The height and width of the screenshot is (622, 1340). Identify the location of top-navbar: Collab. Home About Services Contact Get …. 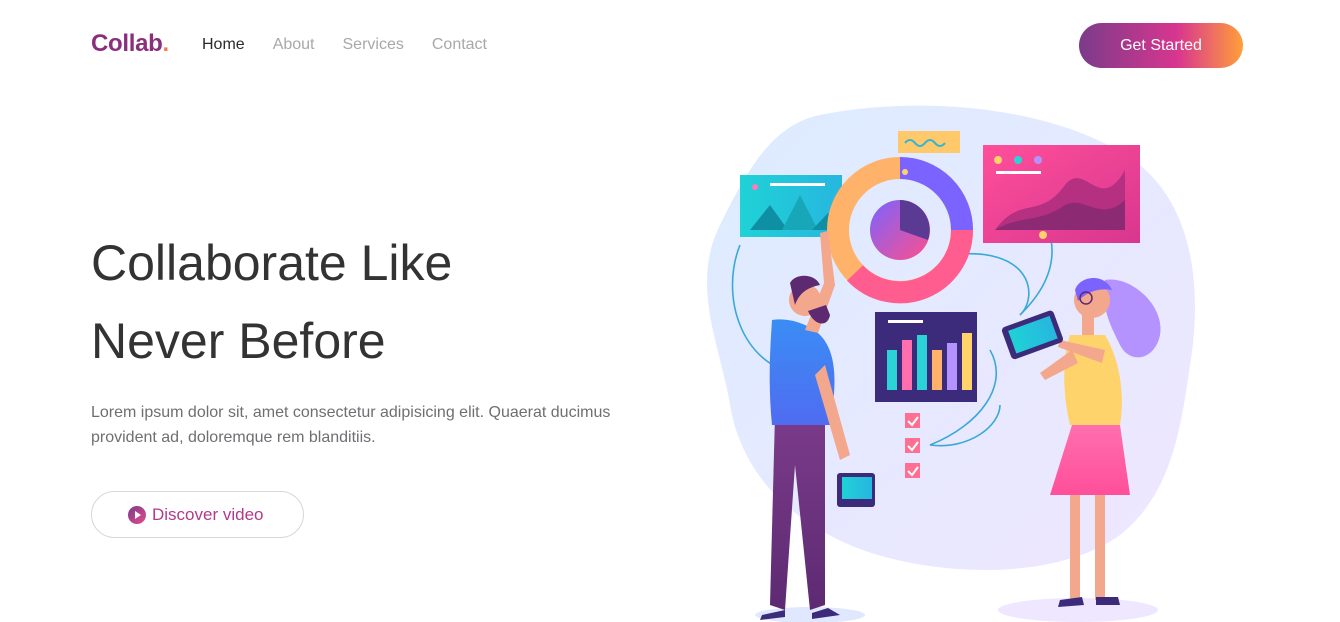
(670, 45).